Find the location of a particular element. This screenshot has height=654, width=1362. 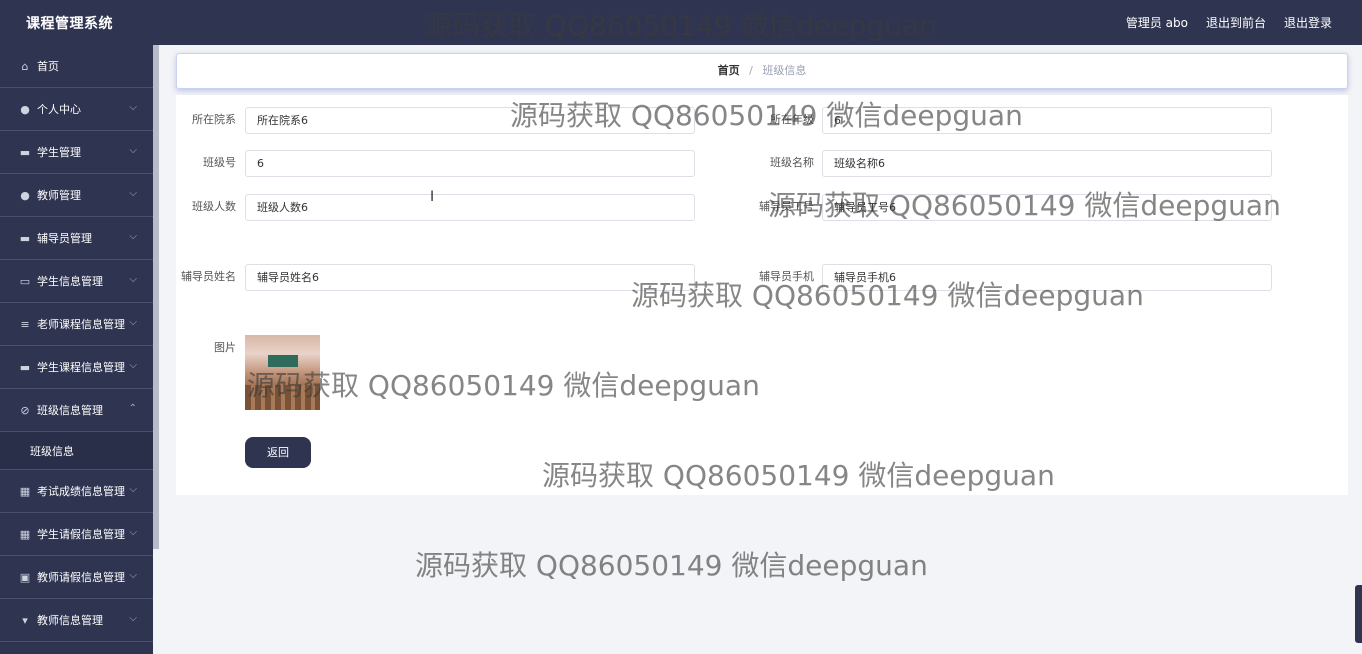

sidebar-item: ▬ 学生课程信息管理 ⌵ is located at coordinates (76, 367).